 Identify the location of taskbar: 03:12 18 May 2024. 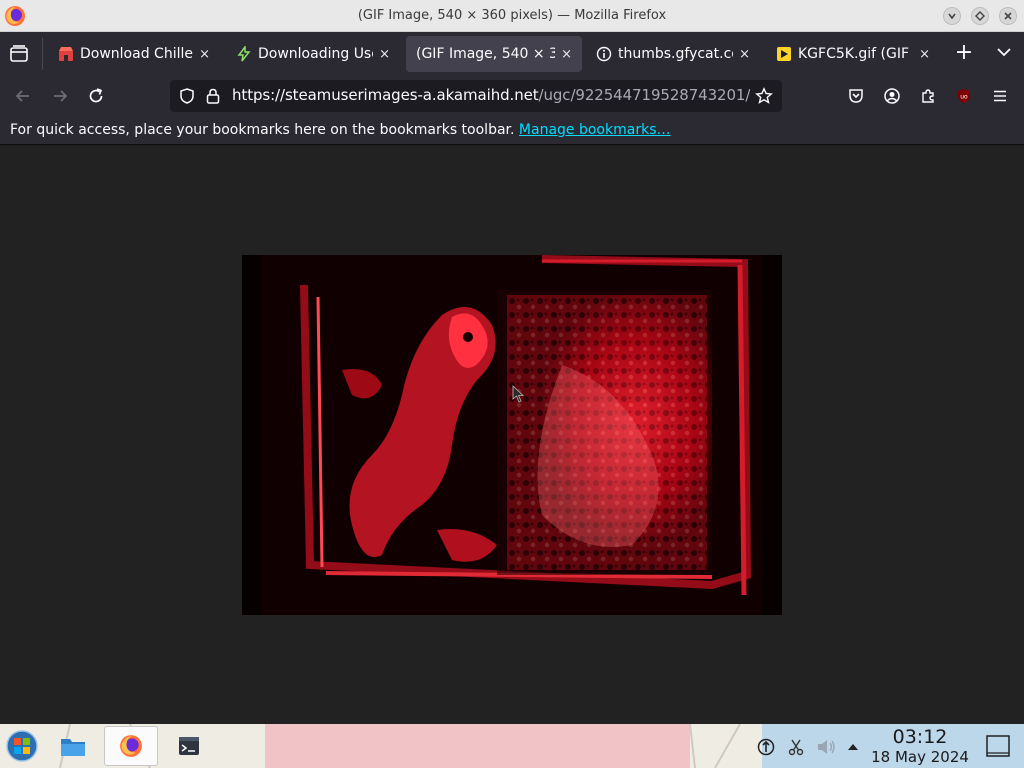
(512, 746).